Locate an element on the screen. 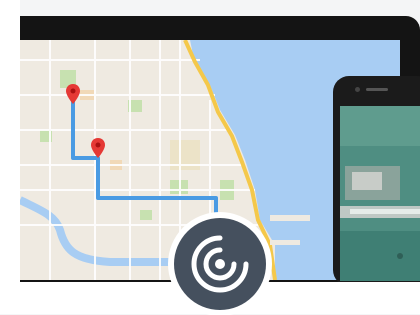 This screenshot has height=315, width=420. phone-device is located at coordinates (376, 181).